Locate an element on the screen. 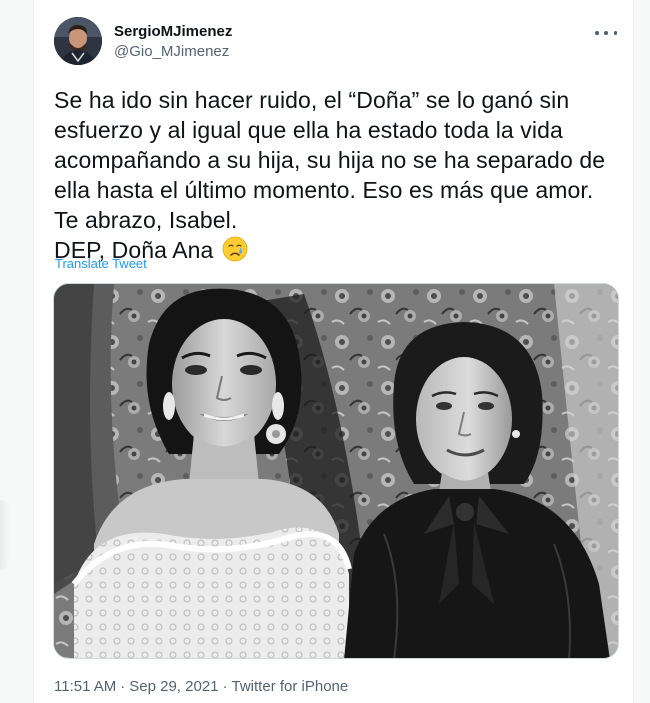 The width and height of the screenshot is (650, 703). avatar-image is located at coordinates (78, 41).